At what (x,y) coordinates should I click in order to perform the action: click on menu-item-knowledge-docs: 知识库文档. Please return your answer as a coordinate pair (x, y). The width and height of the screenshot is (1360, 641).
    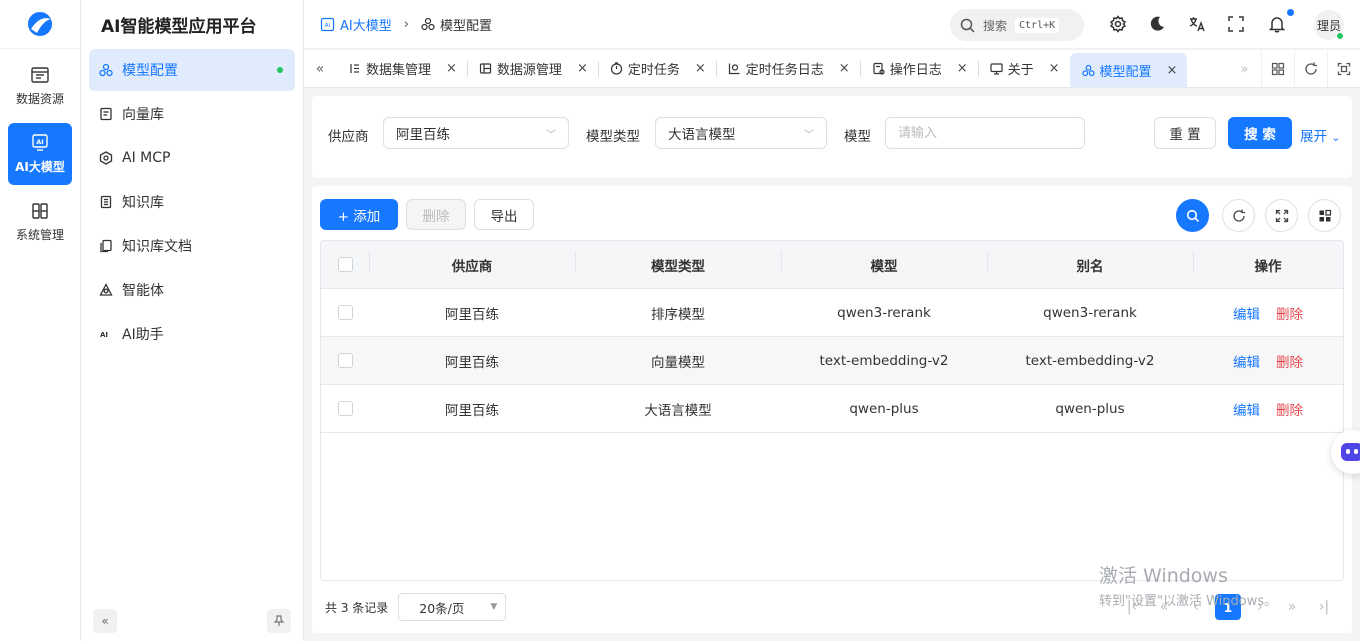
    Looking at the image, I should click on (192, 246).